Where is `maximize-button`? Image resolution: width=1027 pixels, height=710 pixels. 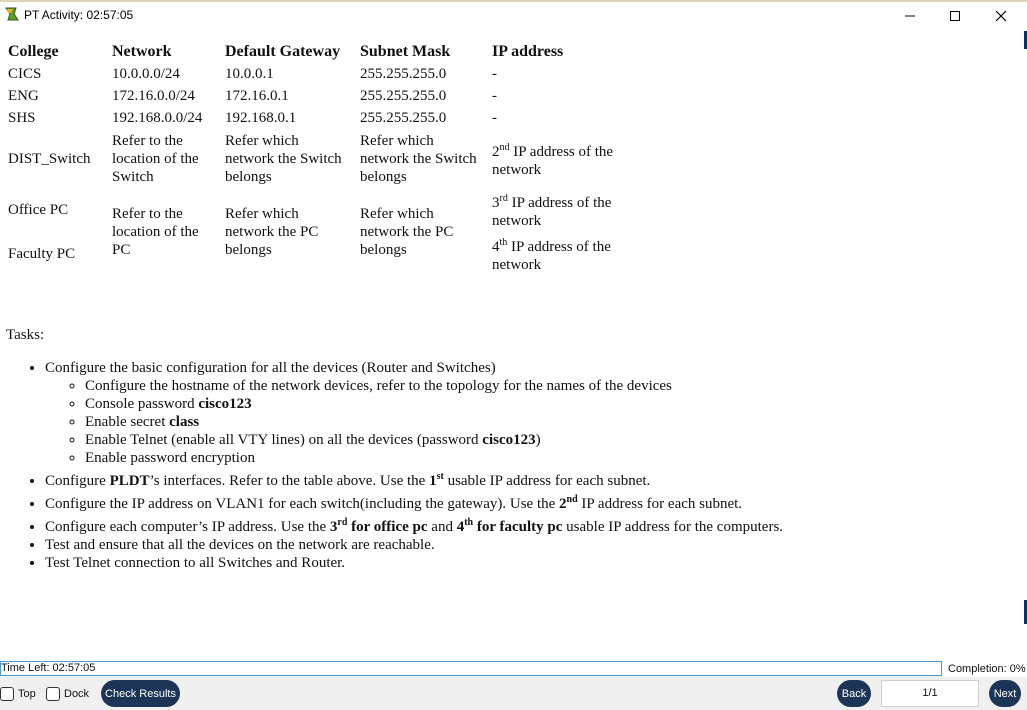 maximize-button is located at coordinates (955, 15).